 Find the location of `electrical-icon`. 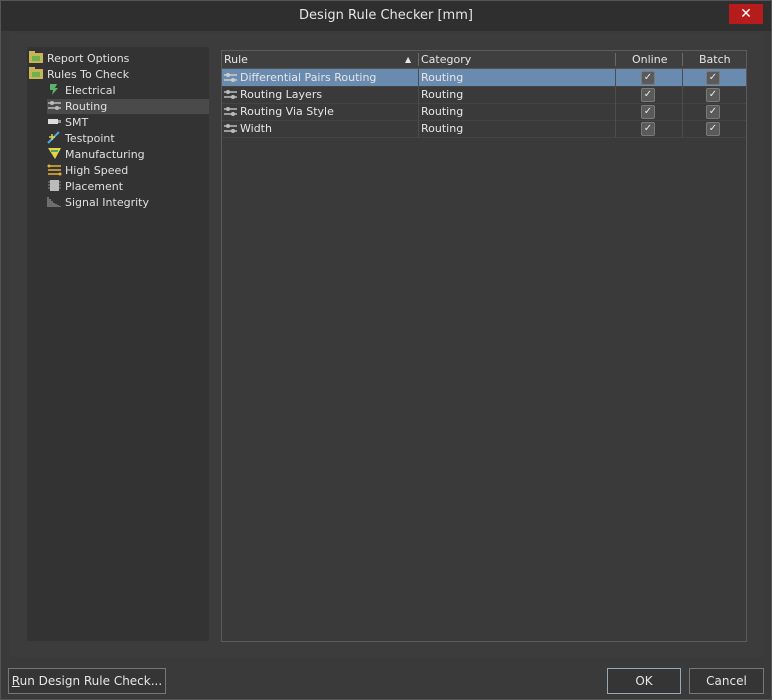

electrical-icon is located at coordinates (54, 89).